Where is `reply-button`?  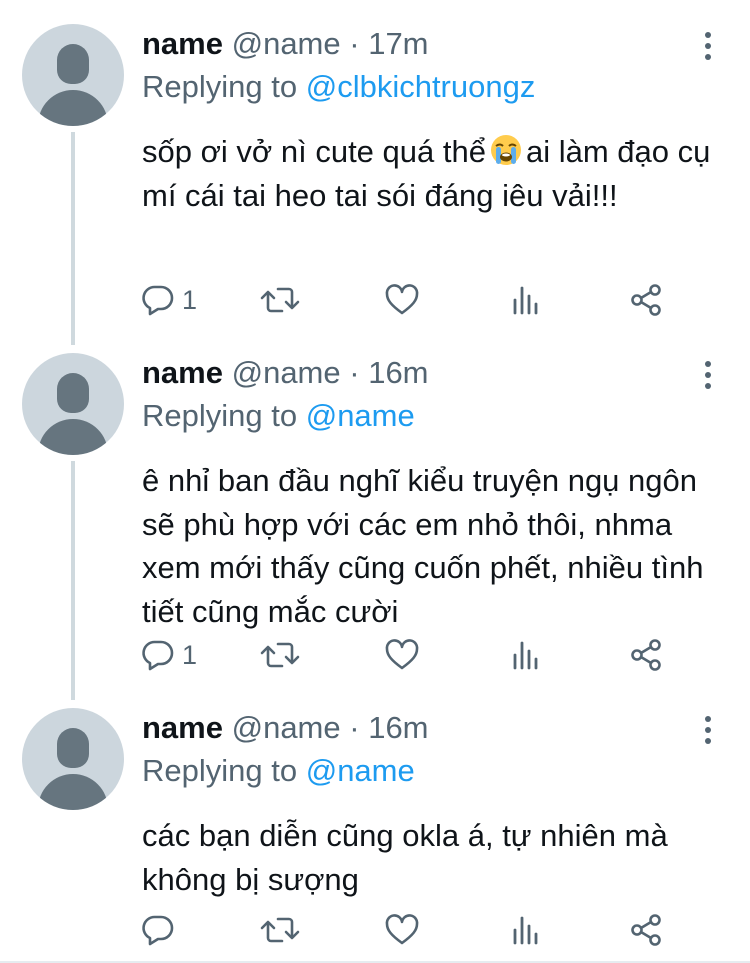
reply-button is located at coordinates (161, 930).